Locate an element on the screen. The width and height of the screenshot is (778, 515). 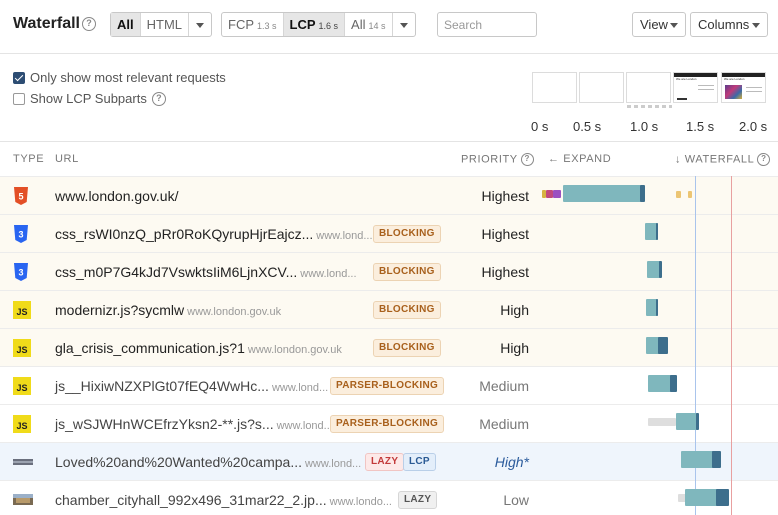
metric-lcp-button: LCP 1.6 s is located at coordinates (314, 24).